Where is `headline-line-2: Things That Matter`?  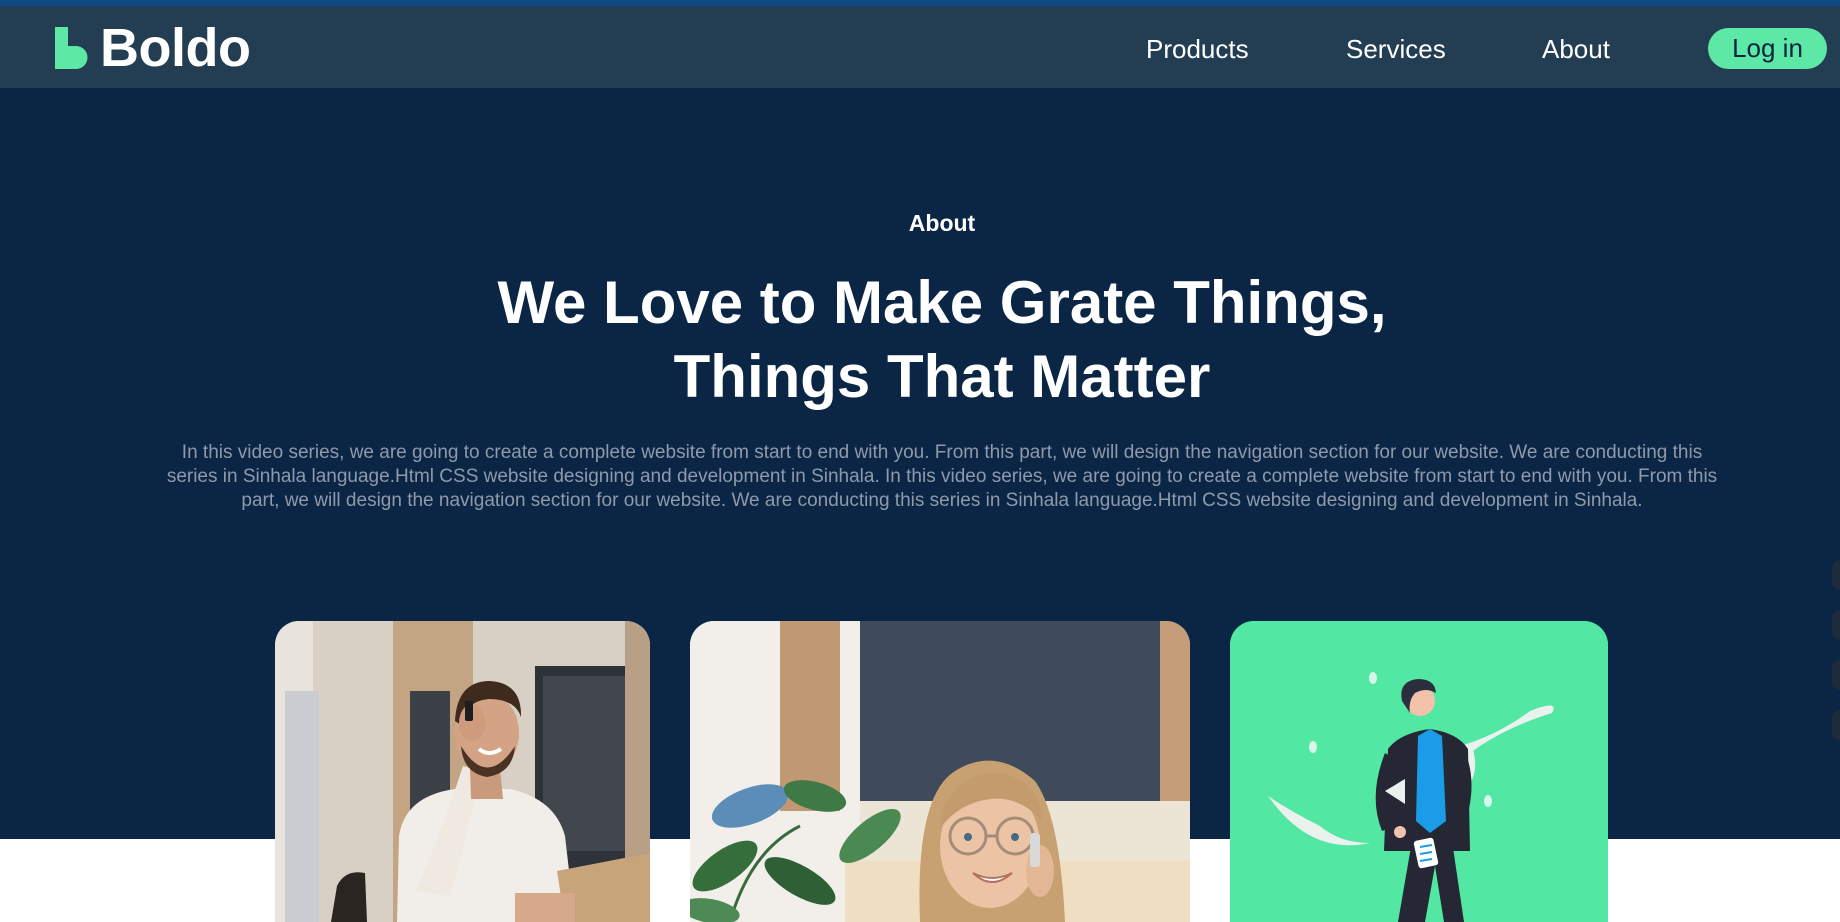 headline-line-2: Things That Matter is located at coordinates (942, 376).